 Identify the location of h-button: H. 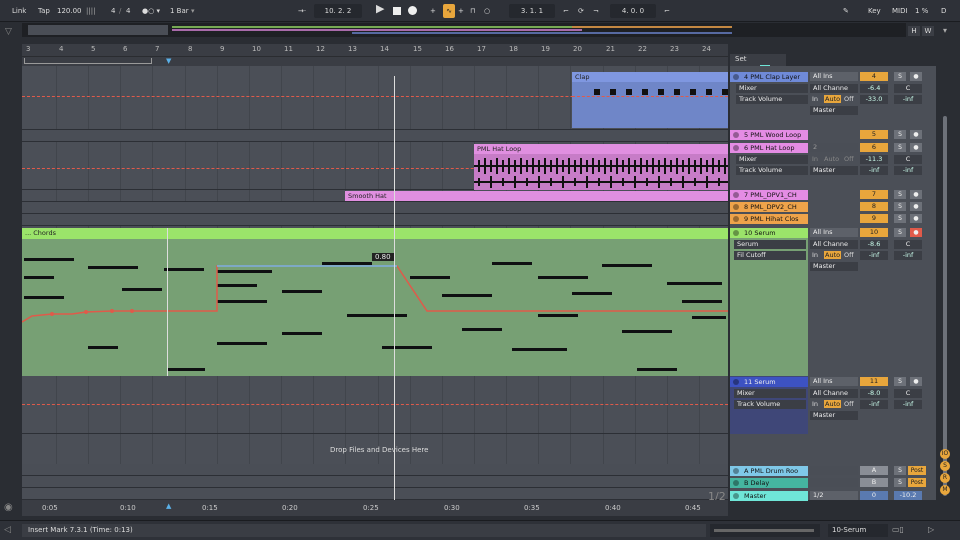
(914, 31).